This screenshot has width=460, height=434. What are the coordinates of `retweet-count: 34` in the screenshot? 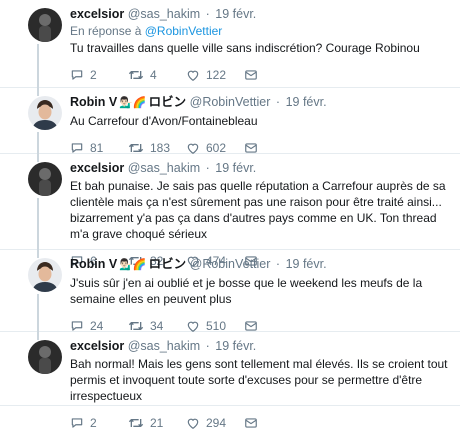 It's located at (157, 326).